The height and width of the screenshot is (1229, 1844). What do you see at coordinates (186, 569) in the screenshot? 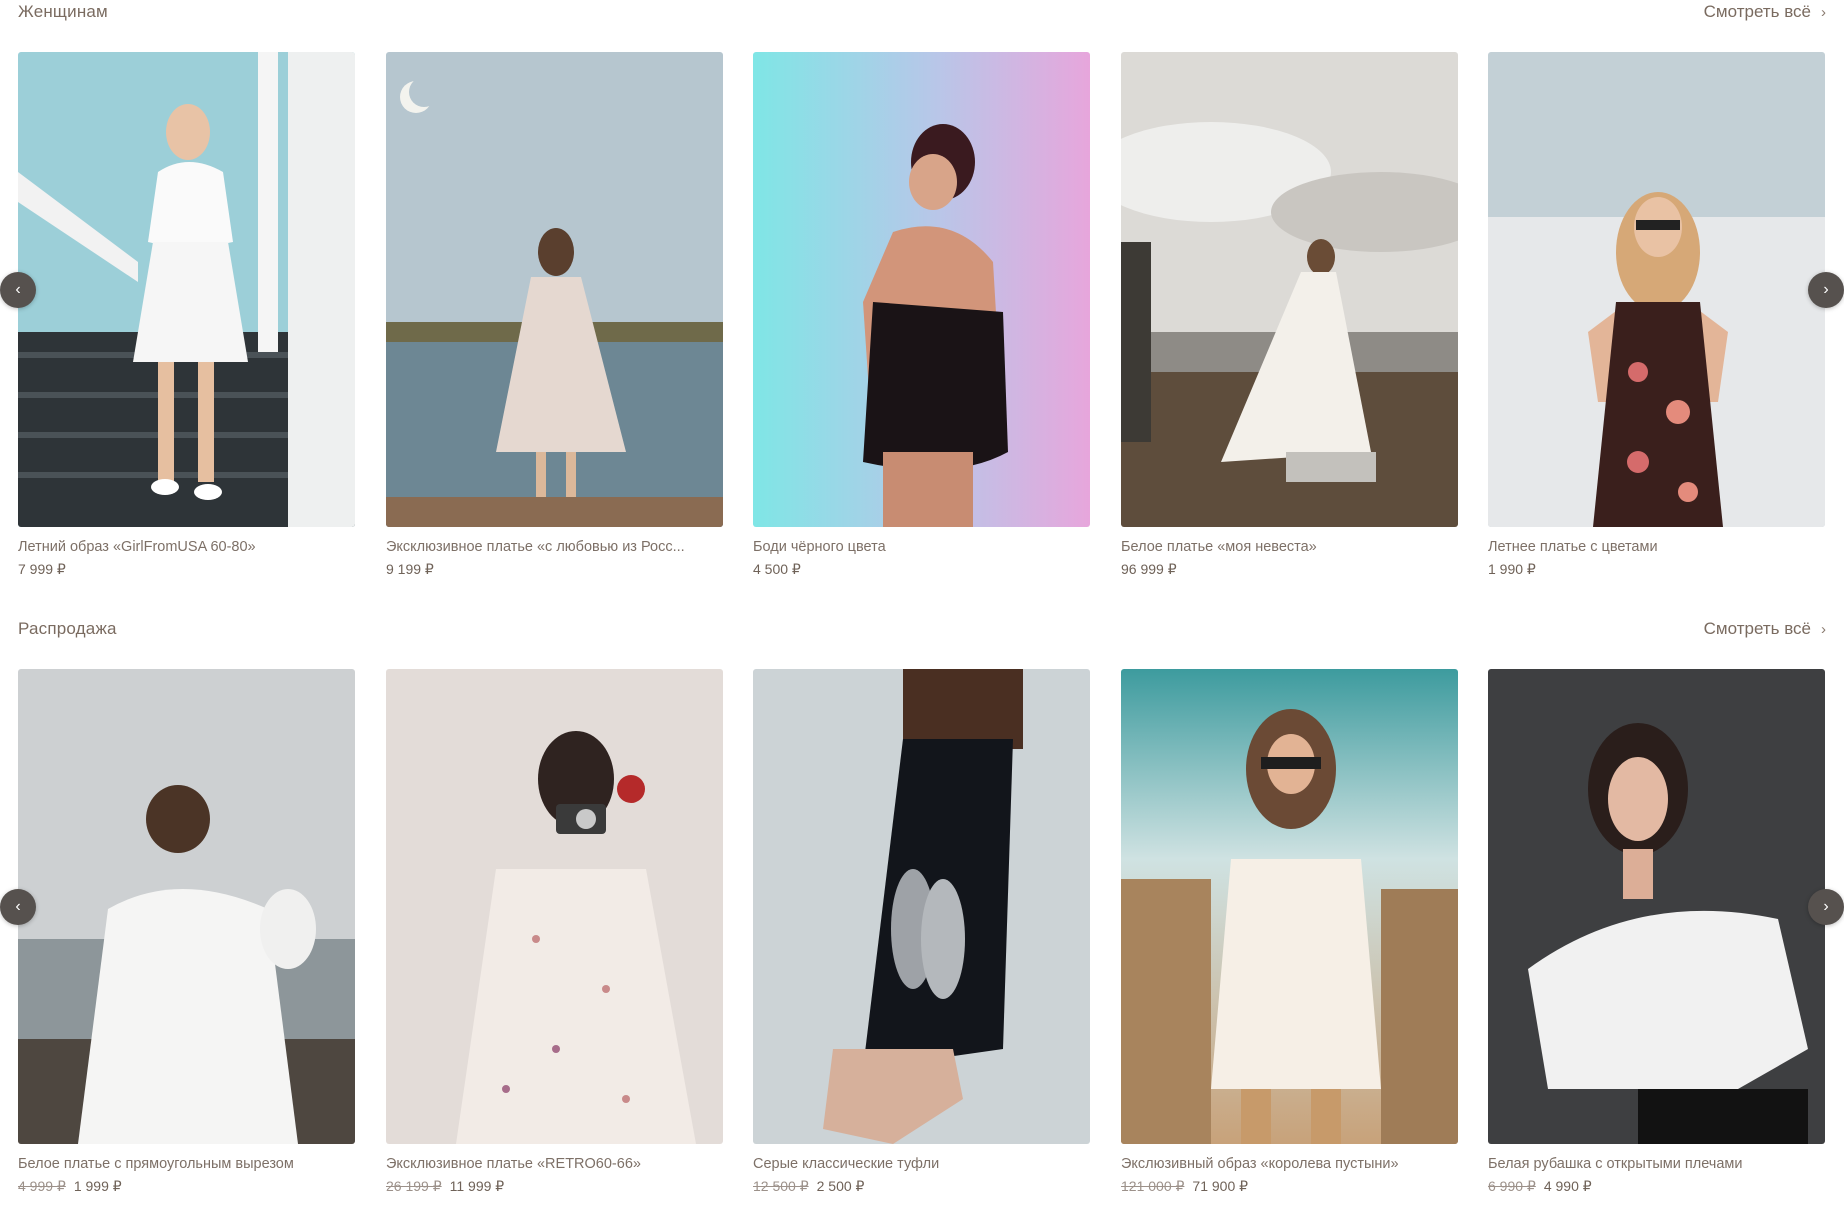
I see `product-price: 7 999 ₽` at bounding box center [186, 569].